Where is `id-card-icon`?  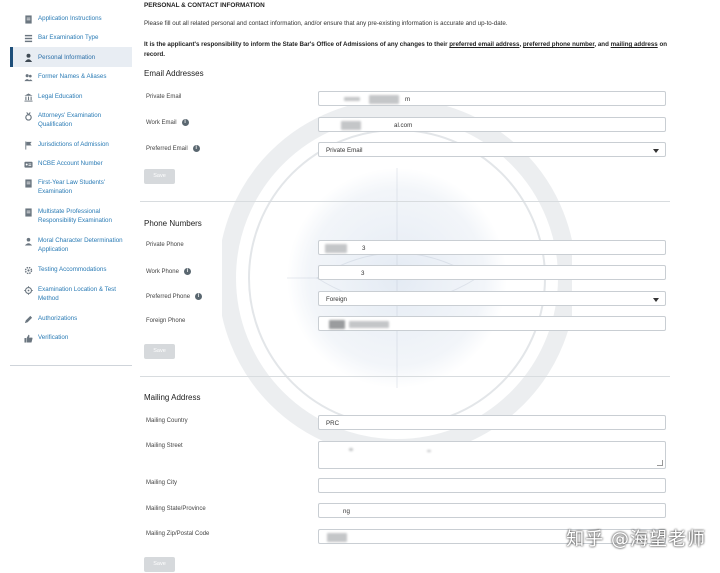
id-card-icon is located at coordinates (28, 164).